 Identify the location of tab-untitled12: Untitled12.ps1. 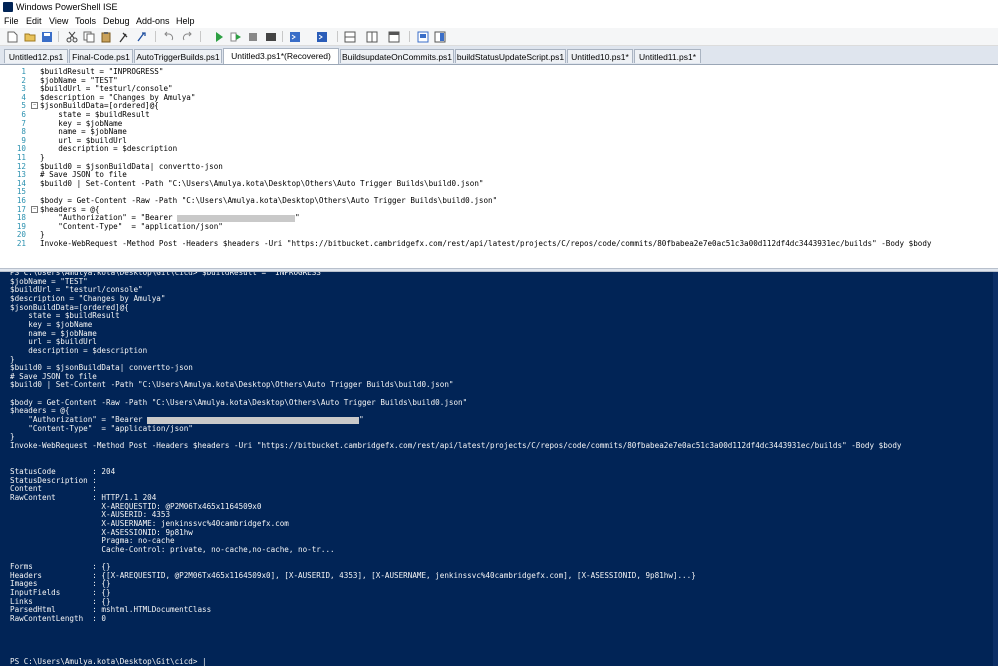
(36, 56).